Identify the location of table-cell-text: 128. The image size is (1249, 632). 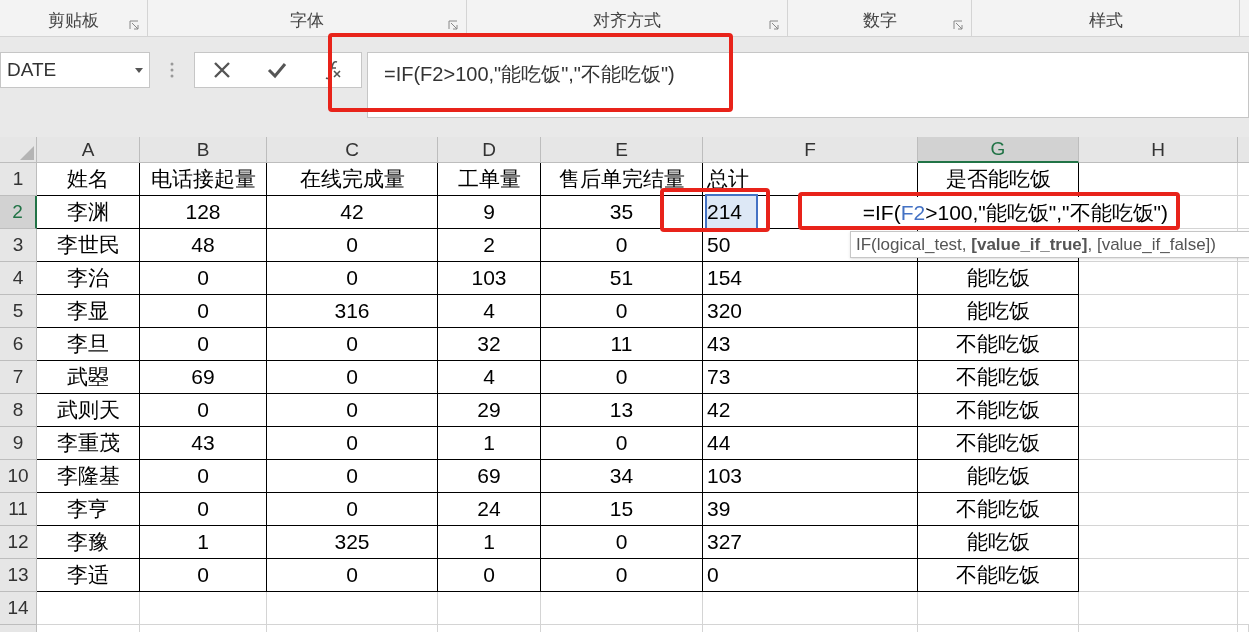
(203, 212).